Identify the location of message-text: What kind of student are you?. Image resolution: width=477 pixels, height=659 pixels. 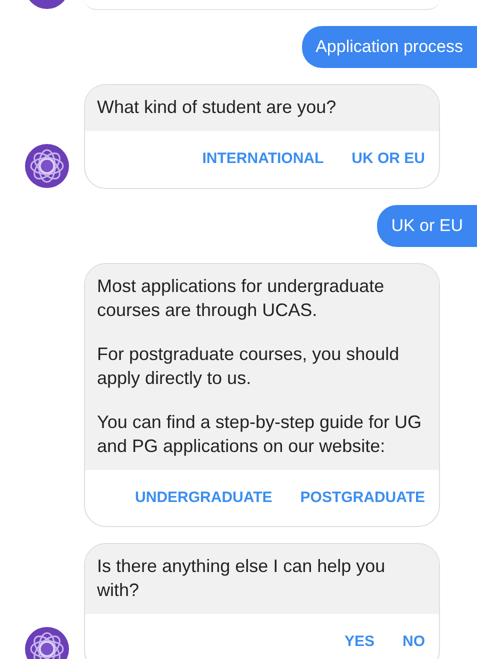
(217, 107).